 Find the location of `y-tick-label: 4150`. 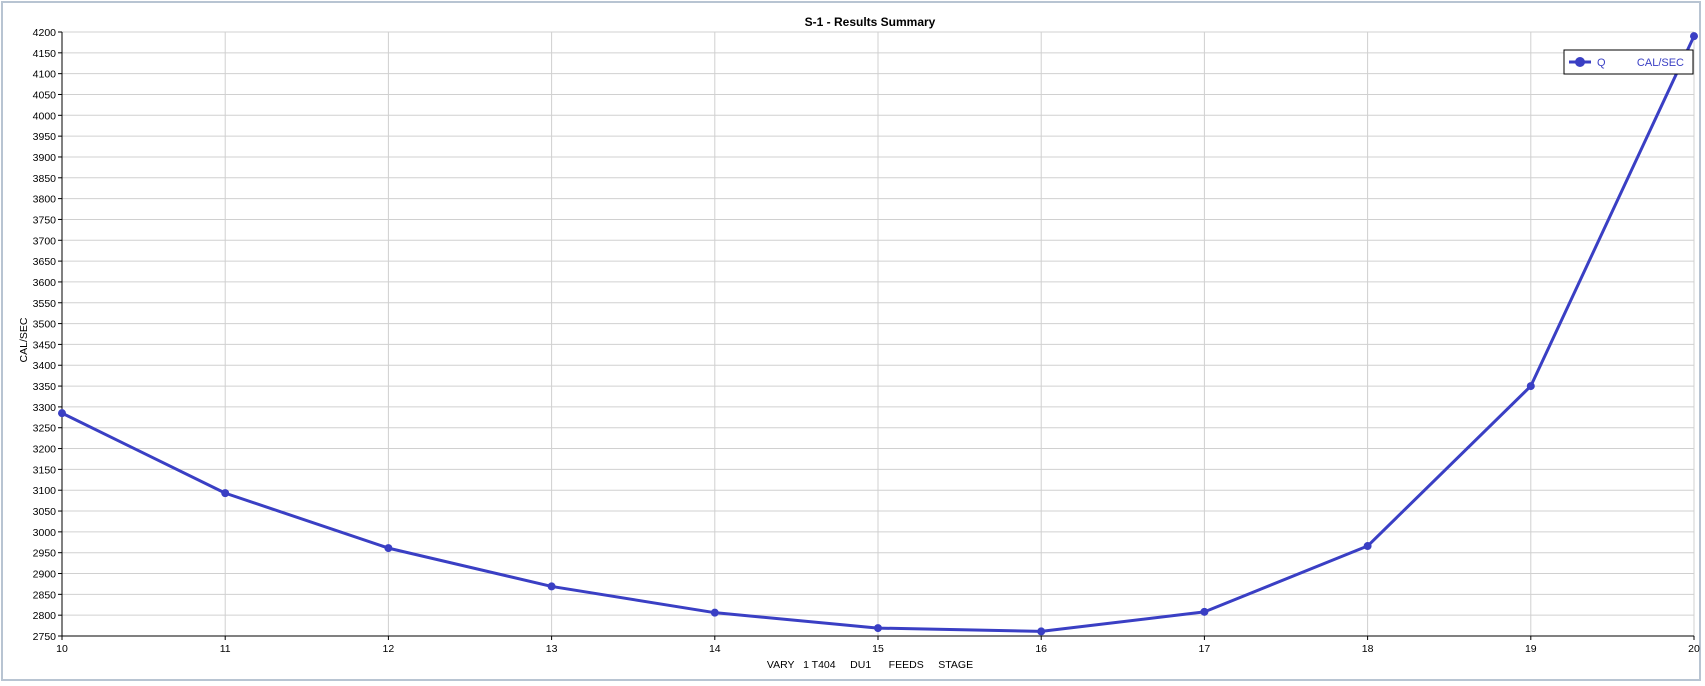

y-tick-label: 4150 is located at coordinates (45, 54).